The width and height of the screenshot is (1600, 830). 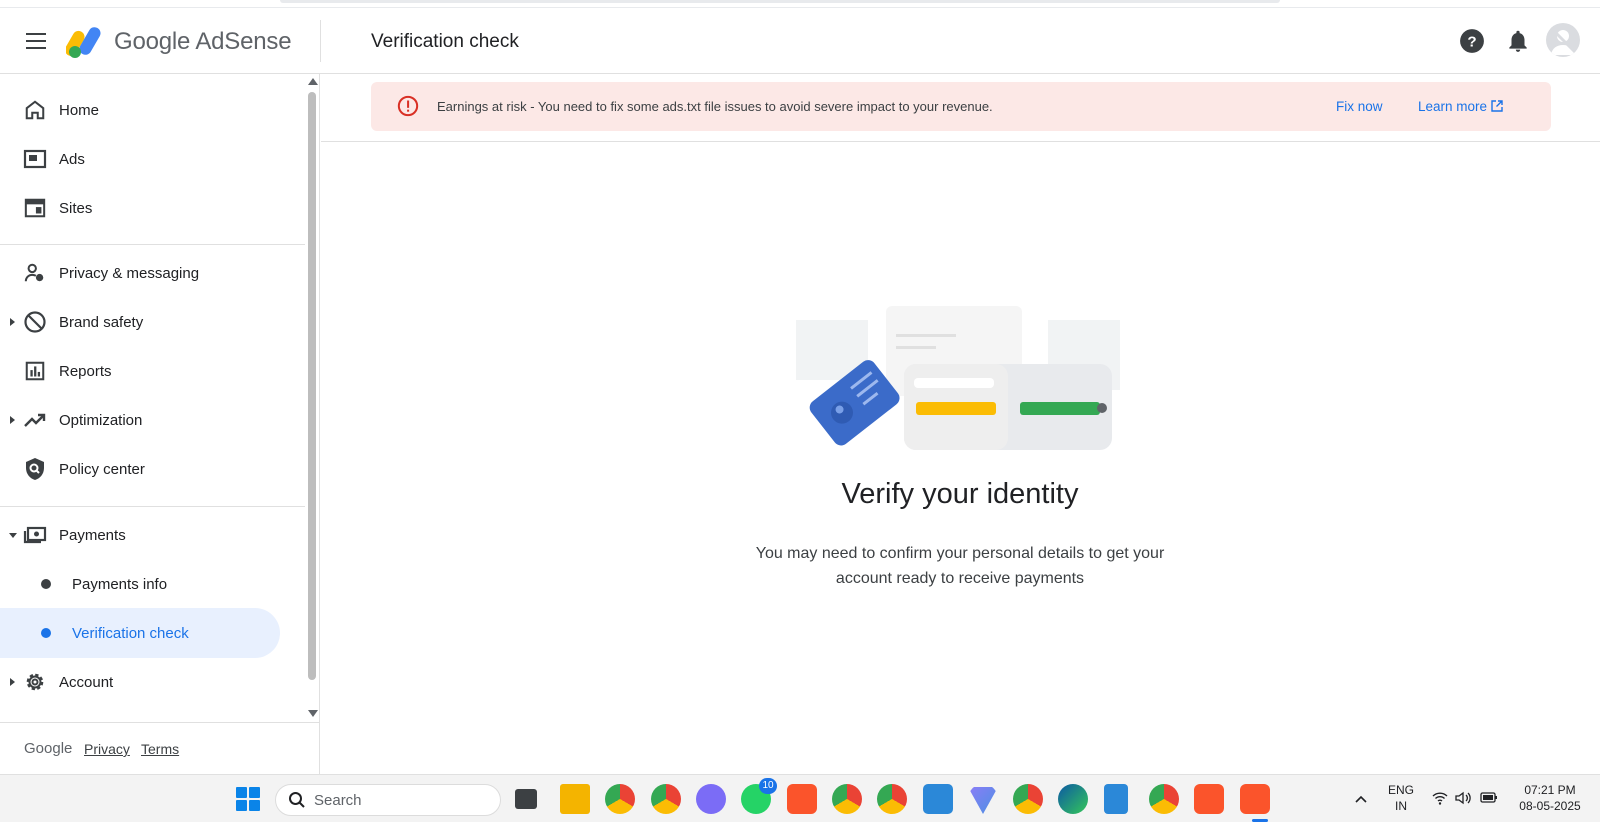 What do you see at coordinates (35, 110) in the screenshot?
I see `home-icon` at bounding box center [35, 110].